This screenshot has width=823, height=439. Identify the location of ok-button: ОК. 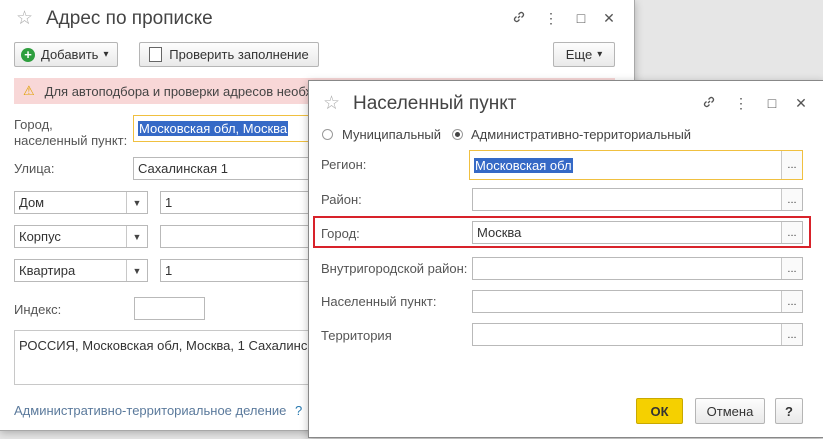
(659, 411).